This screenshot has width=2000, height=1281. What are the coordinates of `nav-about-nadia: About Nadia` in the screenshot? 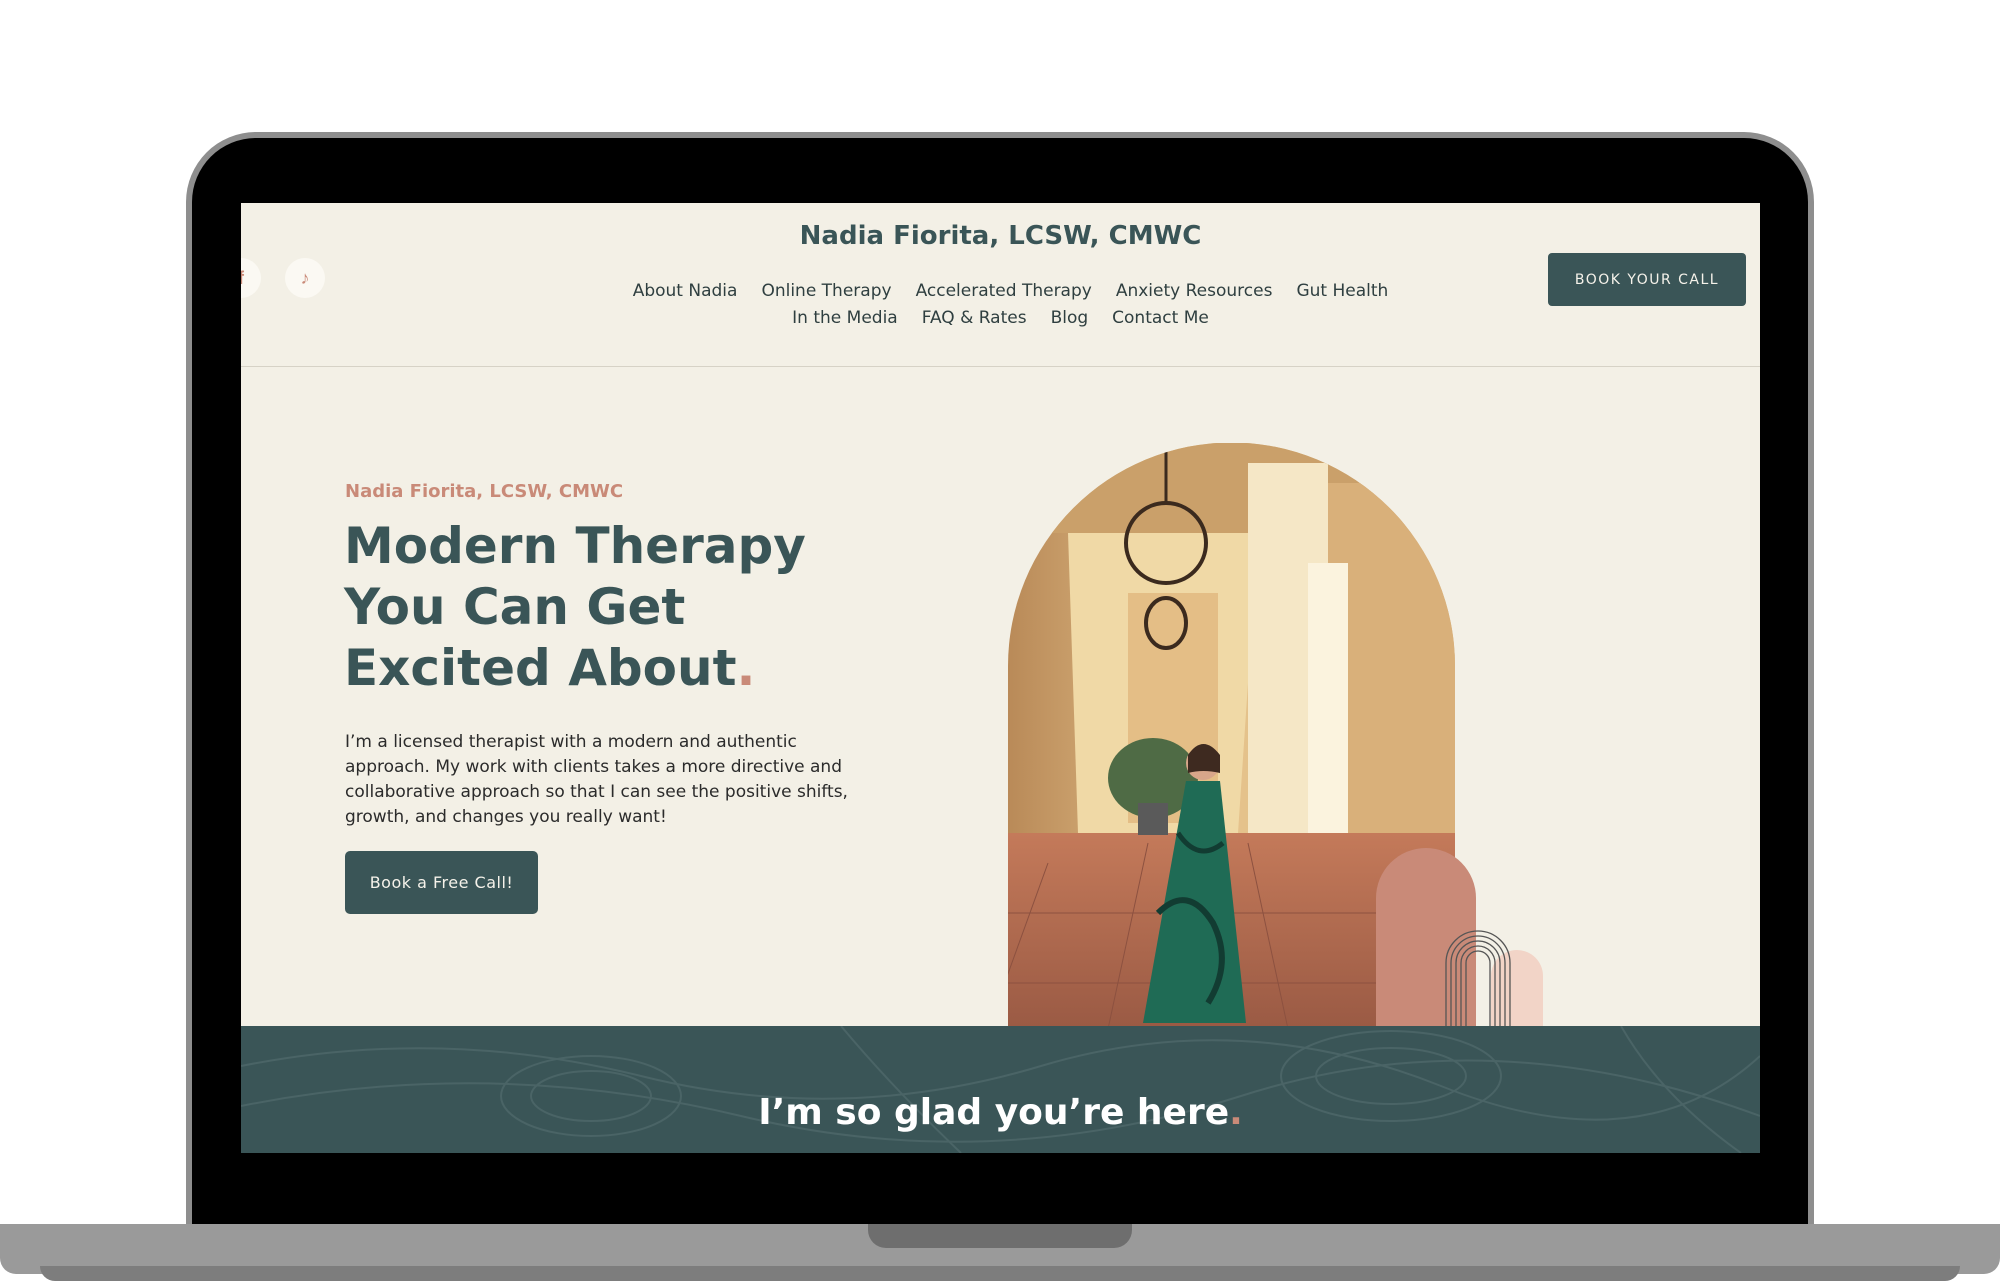 It's located at (685, 294).